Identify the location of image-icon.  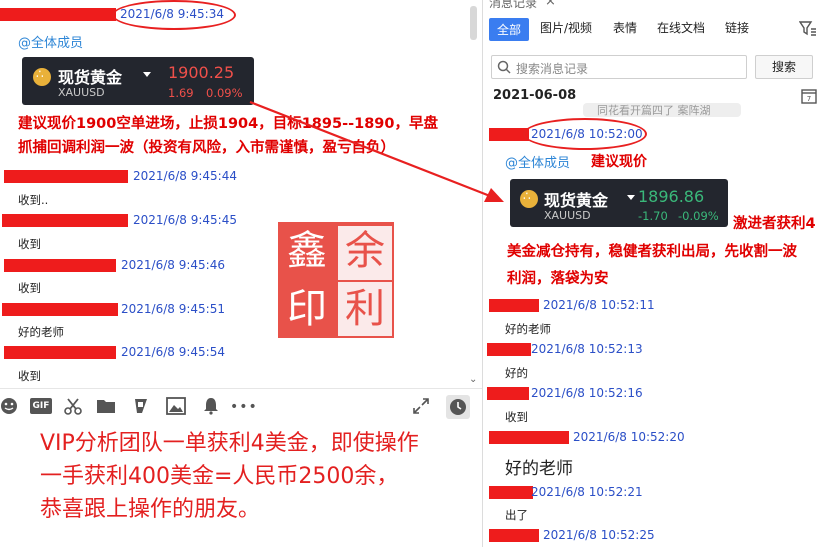
(176, 408).